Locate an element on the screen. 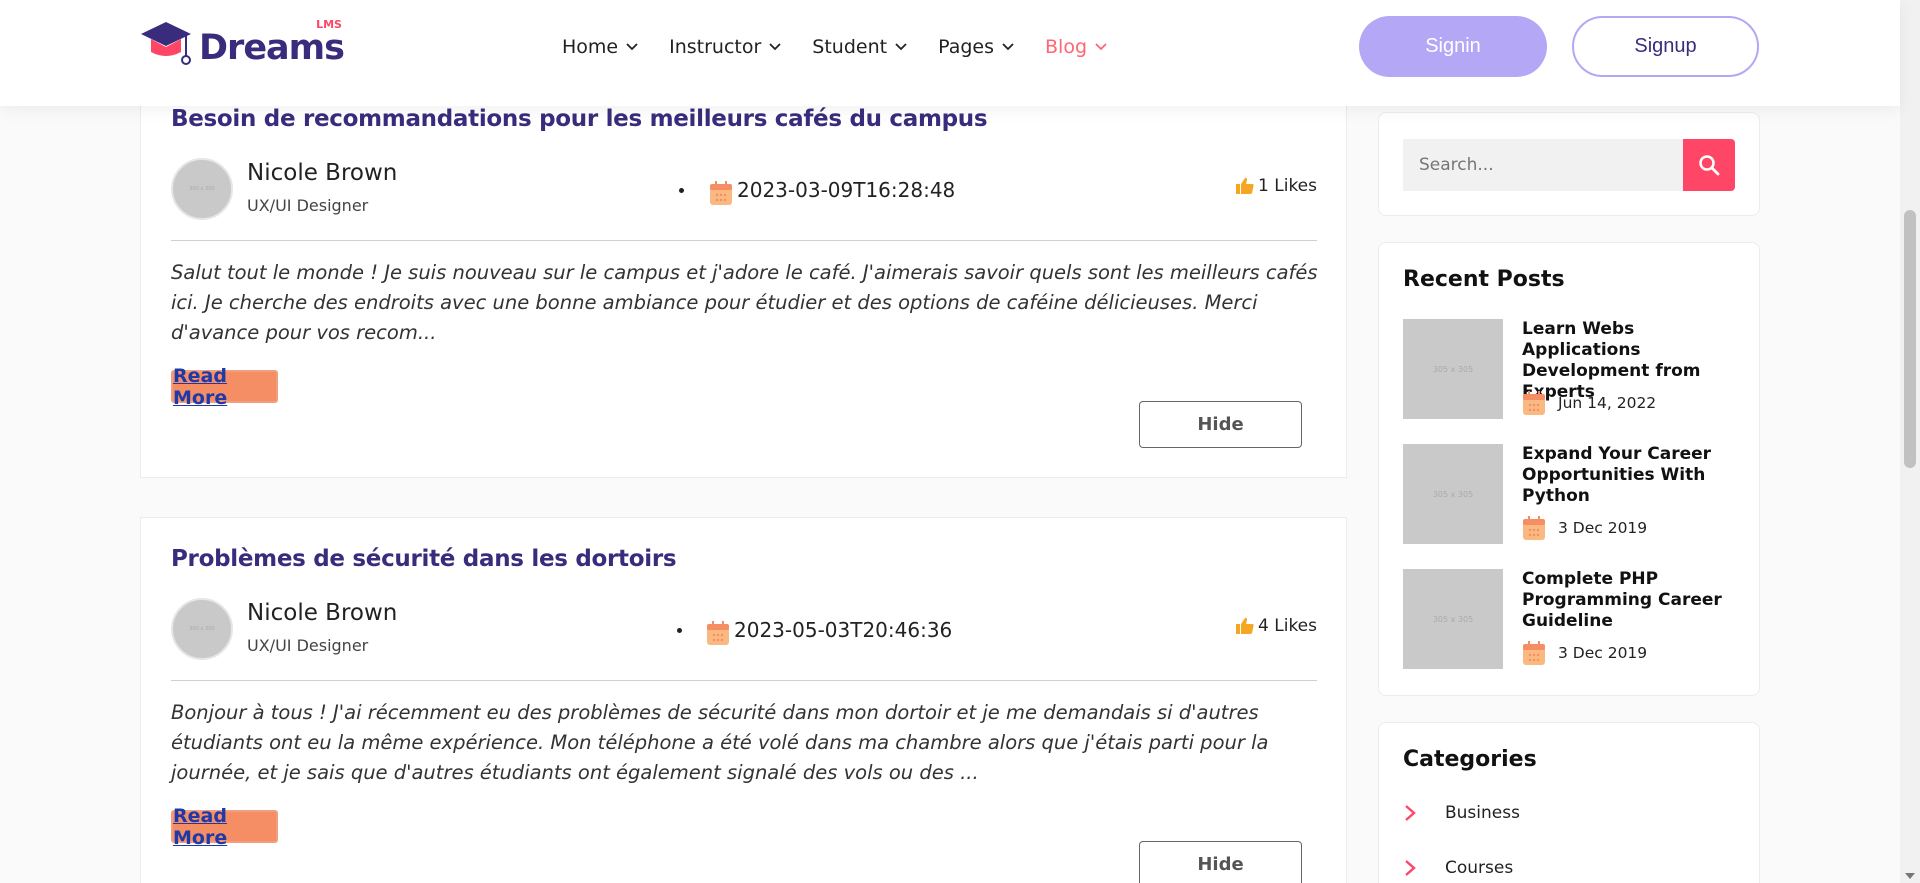 Image resolution: width=1920 pixels, height=883 pixels. nav-label: Blog is located at coordinates (1066, 47).